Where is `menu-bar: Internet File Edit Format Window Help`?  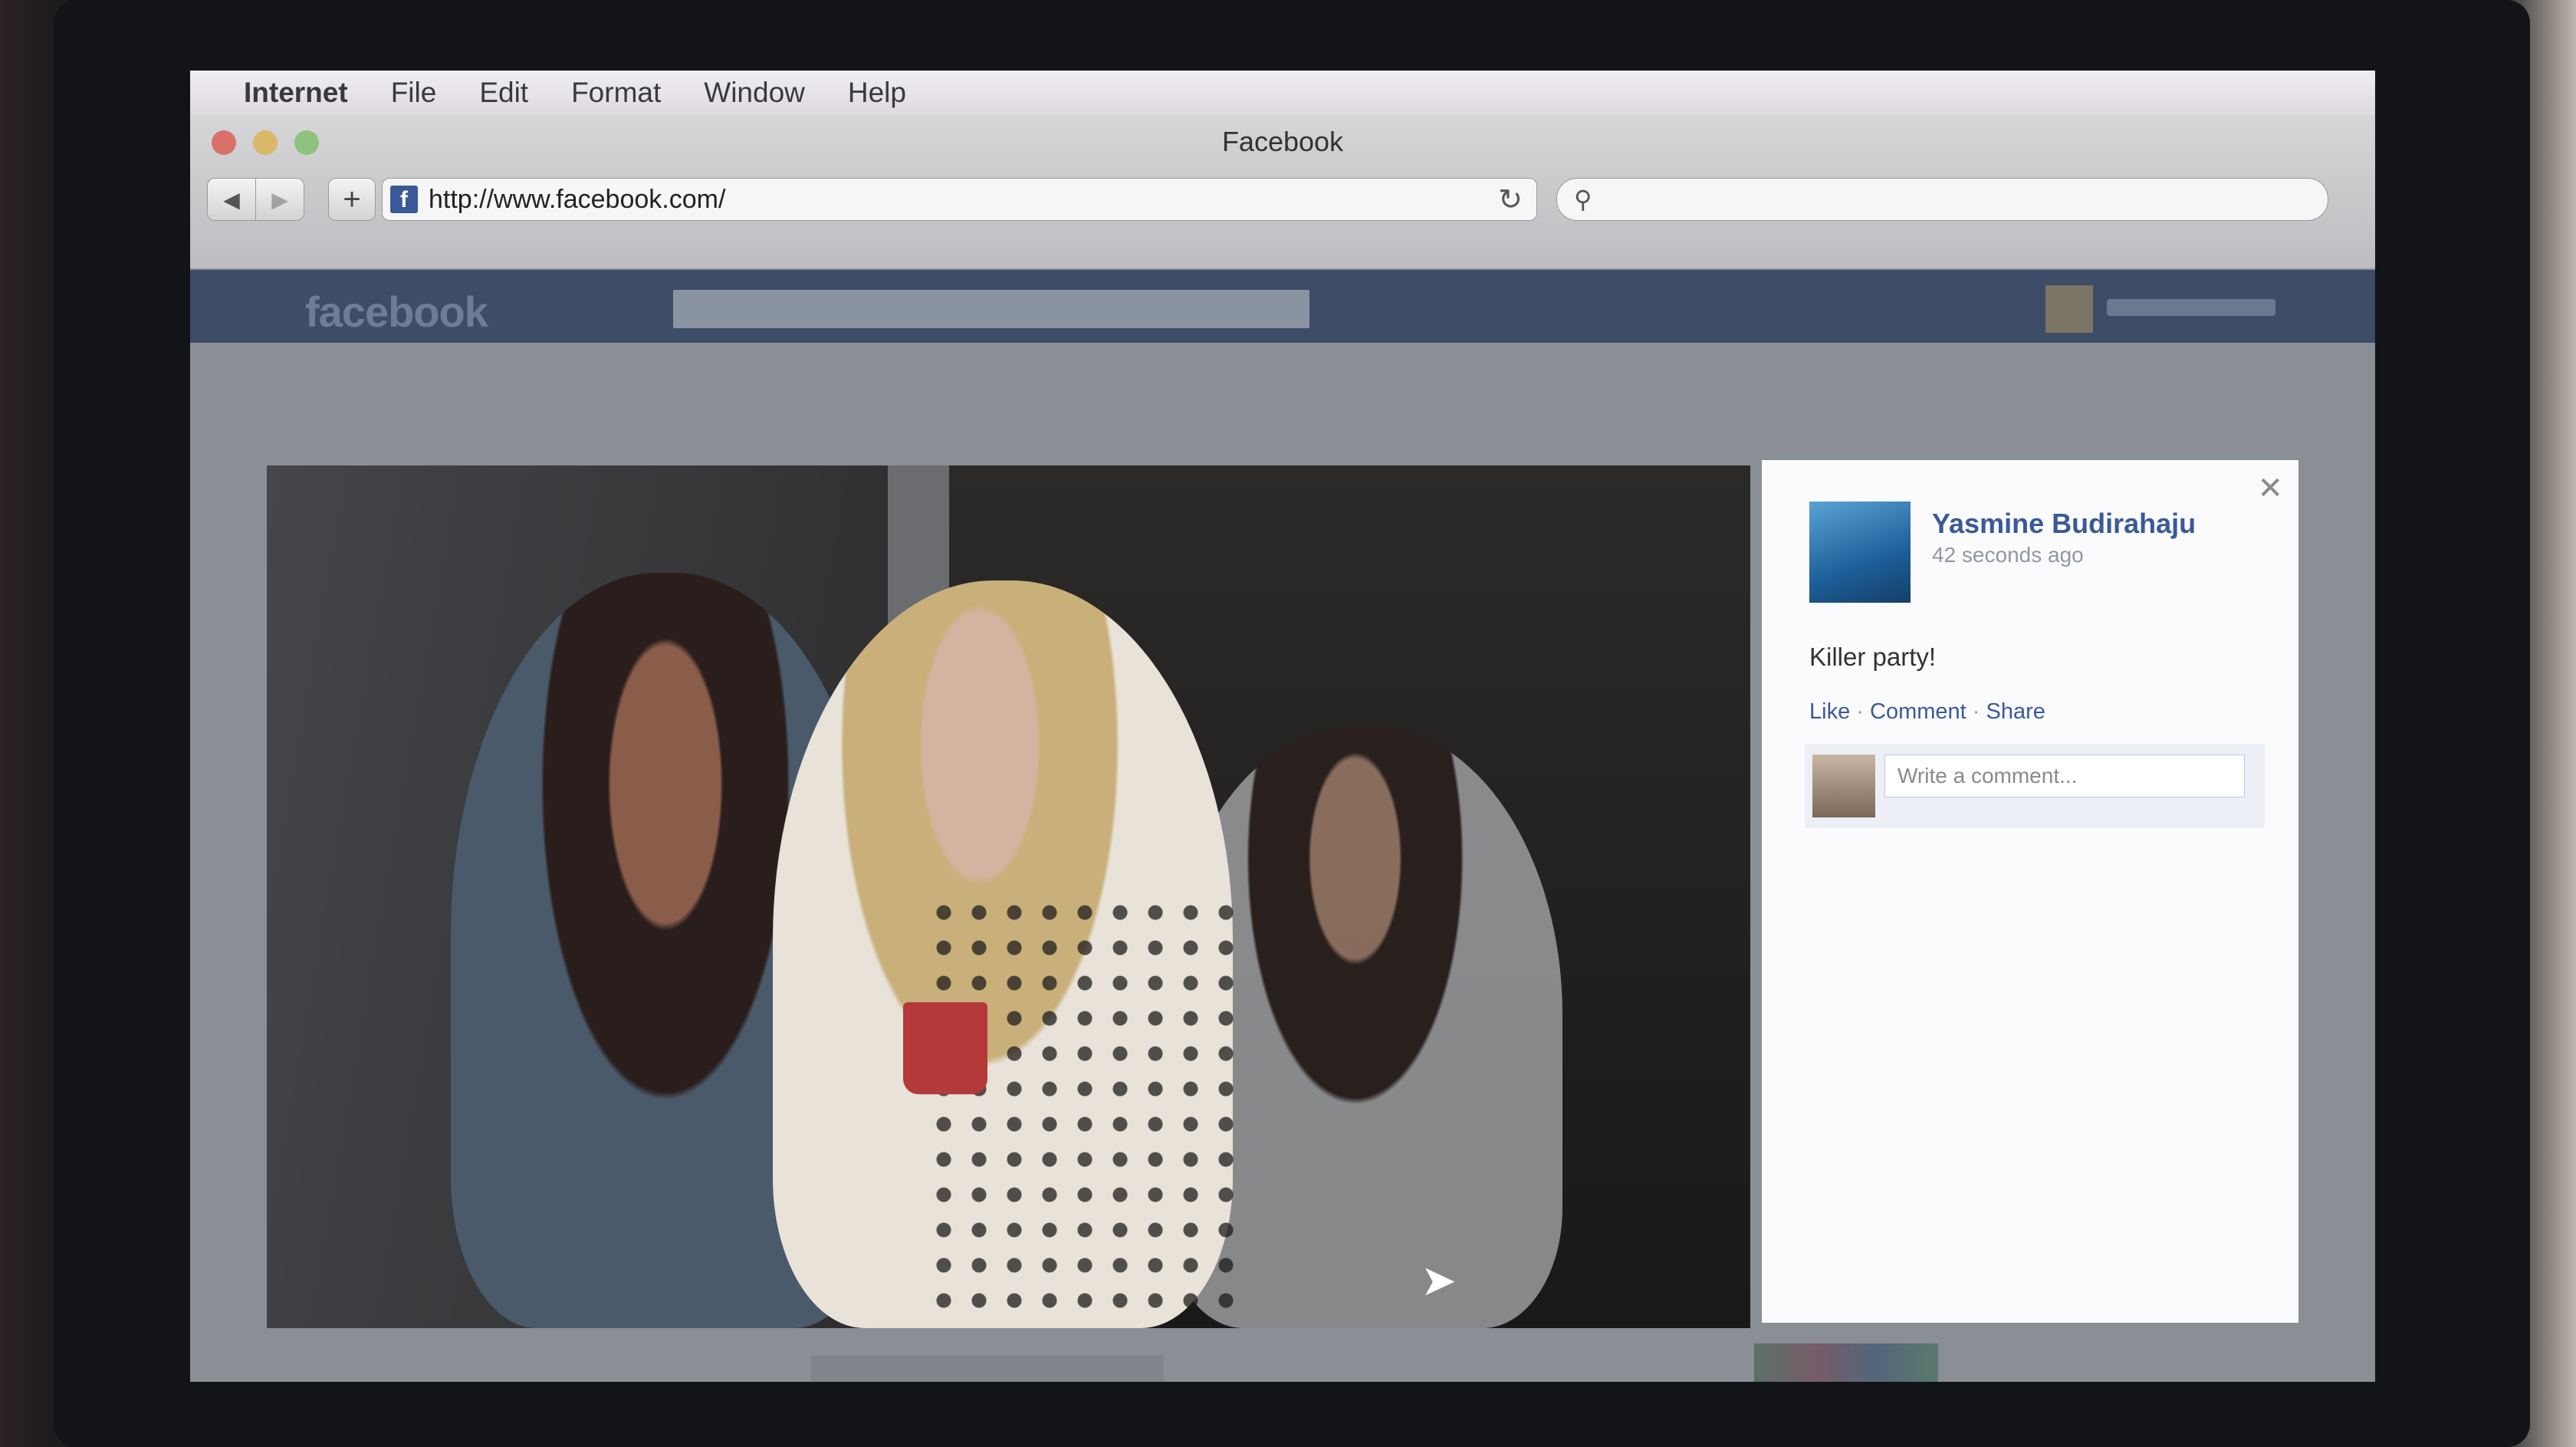
menu-bar: Internet File Edit Format Window Help is located at coordinates (1282, 93).